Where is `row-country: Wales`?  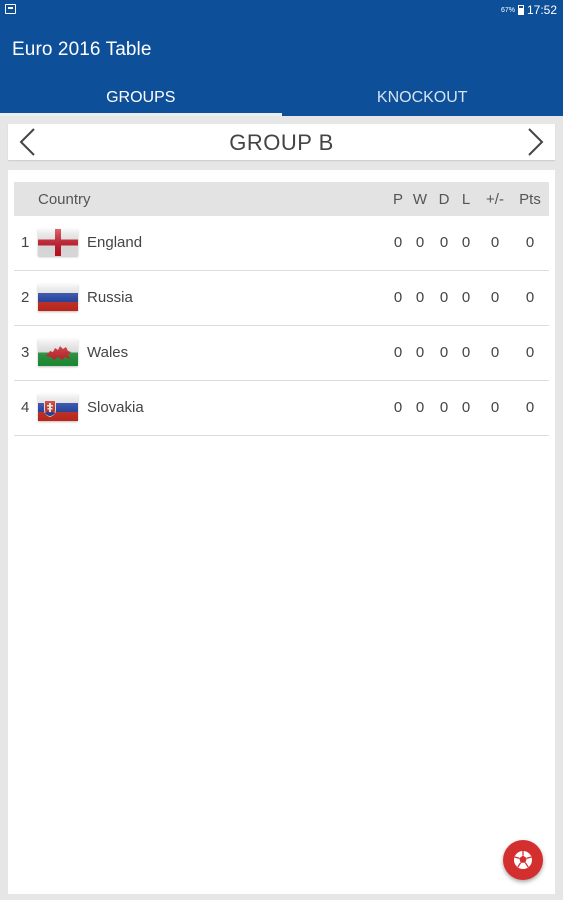
row-country: Wales is located at coordinates (108, 352).